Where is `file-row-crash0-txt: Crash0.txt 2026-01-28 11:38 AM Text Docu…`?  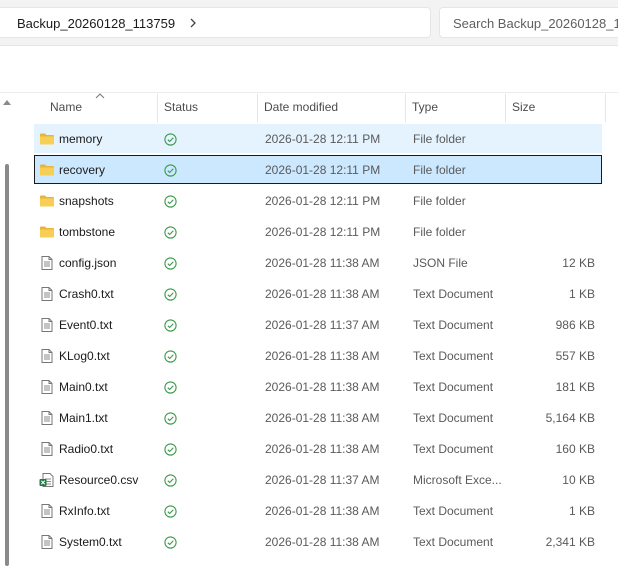
file-row-crash0-txt: Crash0.txt 2026-01-28 11:38 AM Text Docu… is located at coordinates (318, 293).